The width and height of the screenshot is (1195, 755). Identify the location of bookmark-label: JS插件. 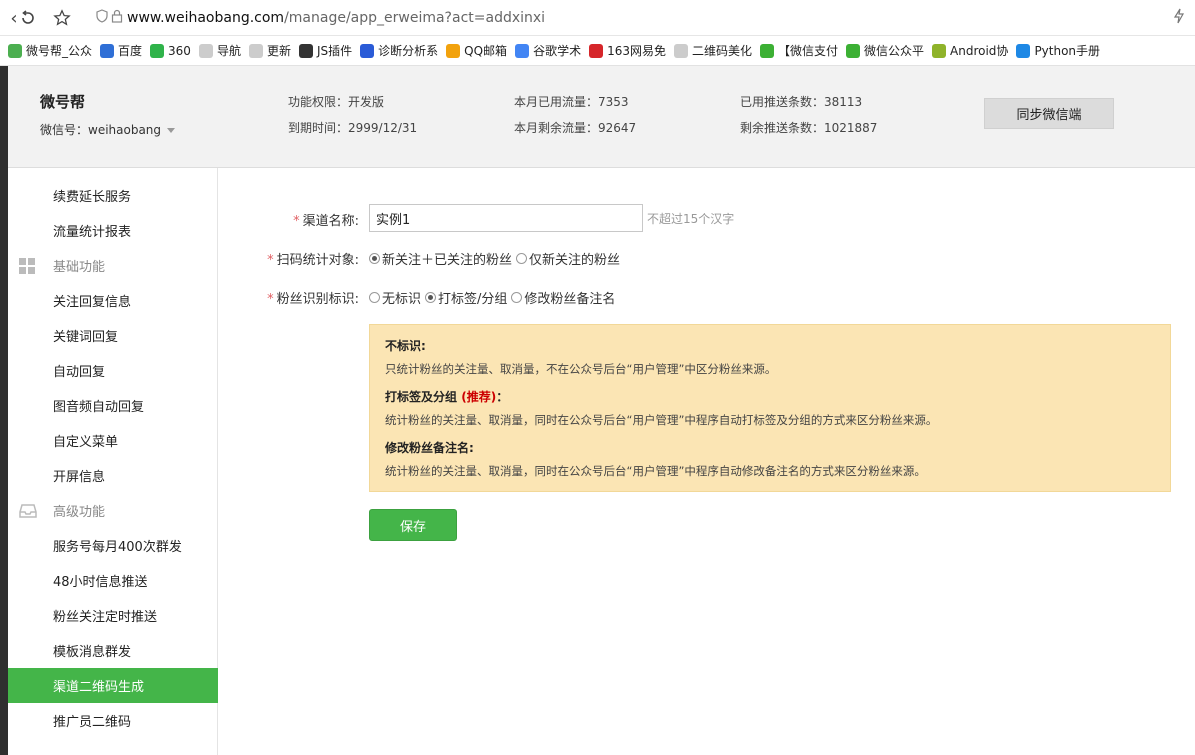
(334, 51).